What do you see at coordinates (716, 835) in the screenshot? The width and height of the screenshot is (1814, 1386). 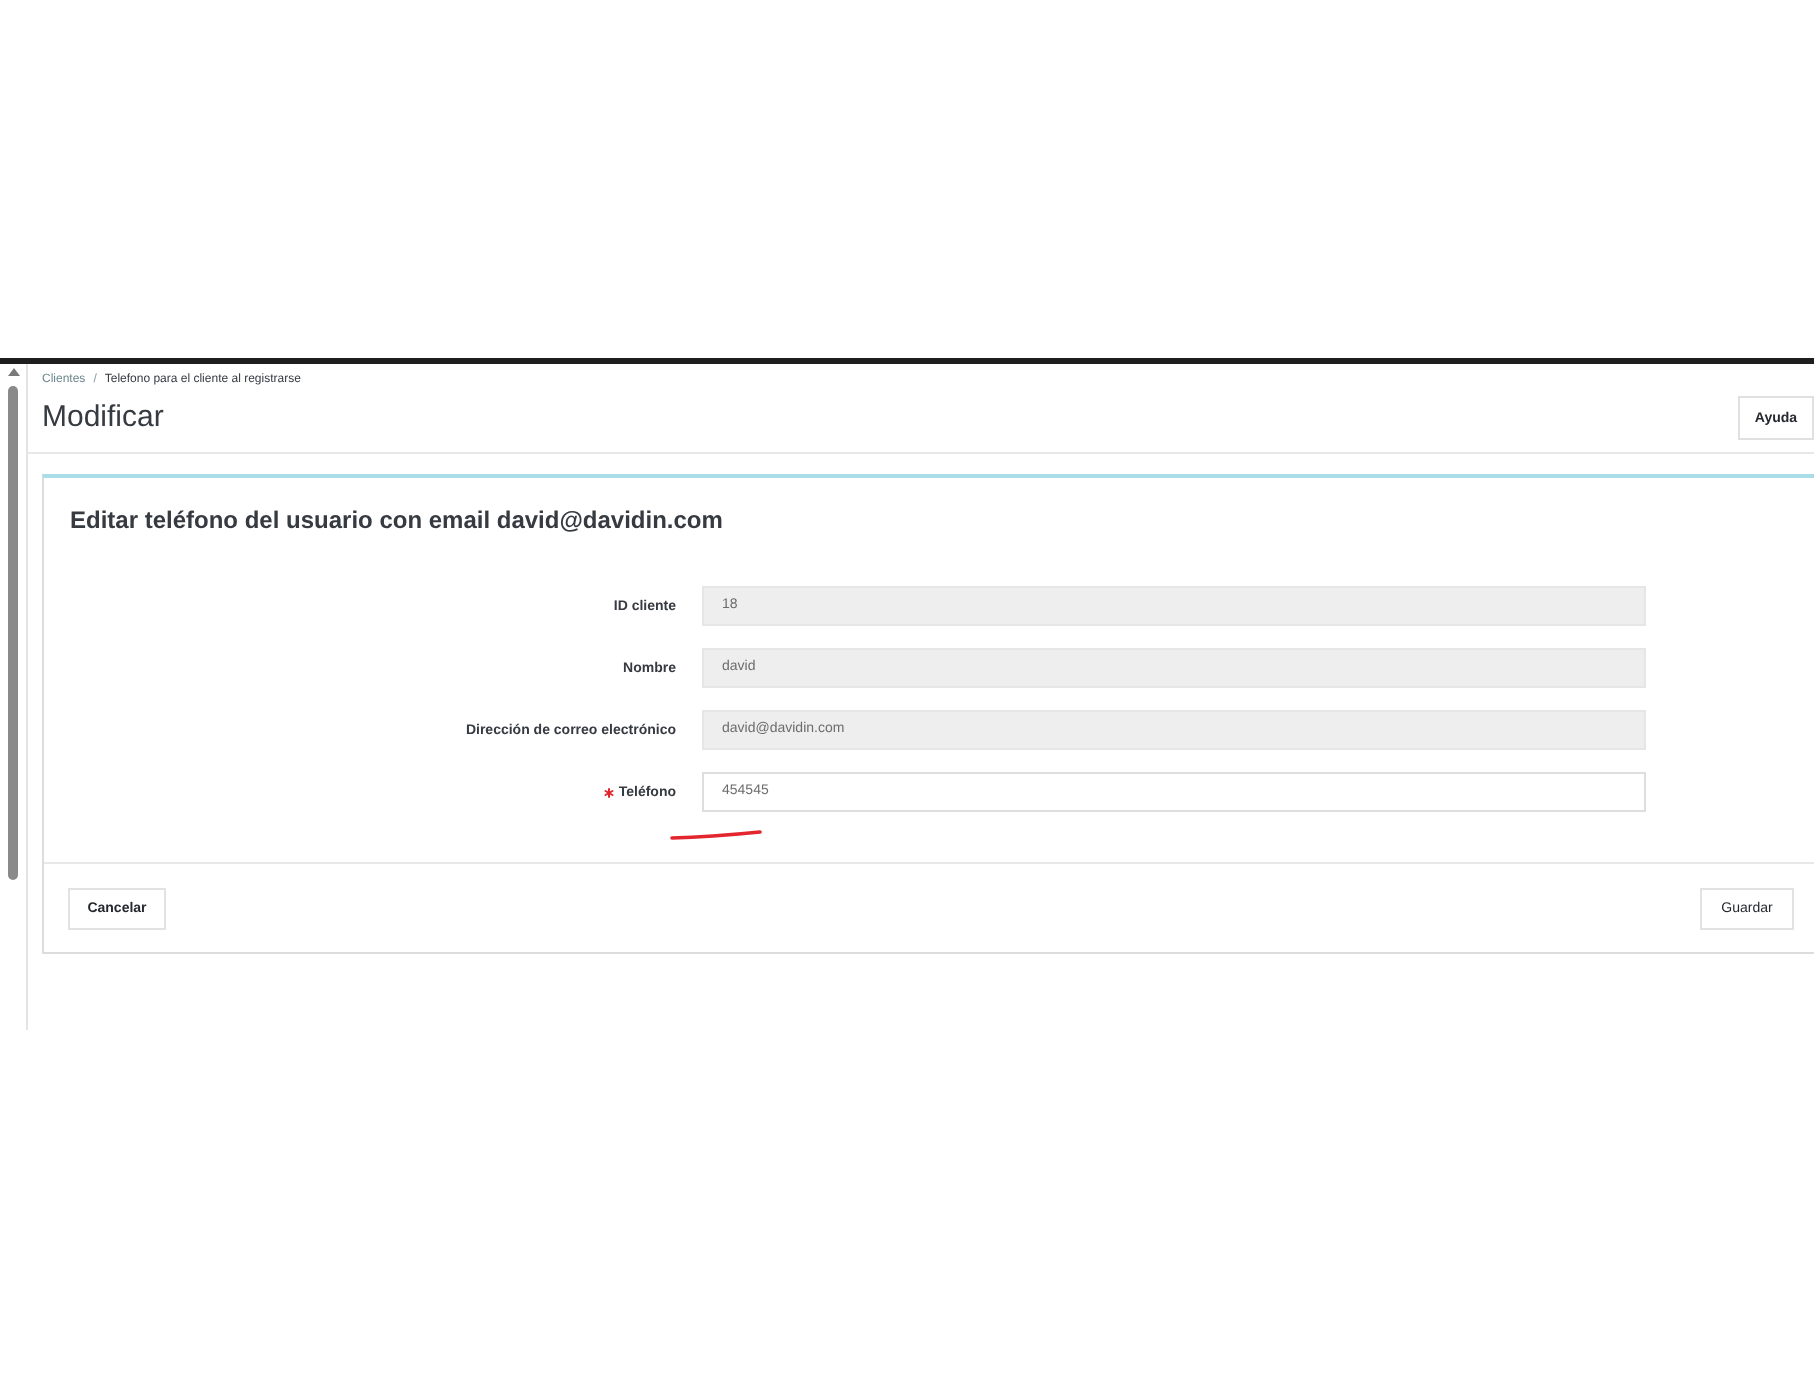 I see `hand-drawn-underline` at bounding box center [716, 835].